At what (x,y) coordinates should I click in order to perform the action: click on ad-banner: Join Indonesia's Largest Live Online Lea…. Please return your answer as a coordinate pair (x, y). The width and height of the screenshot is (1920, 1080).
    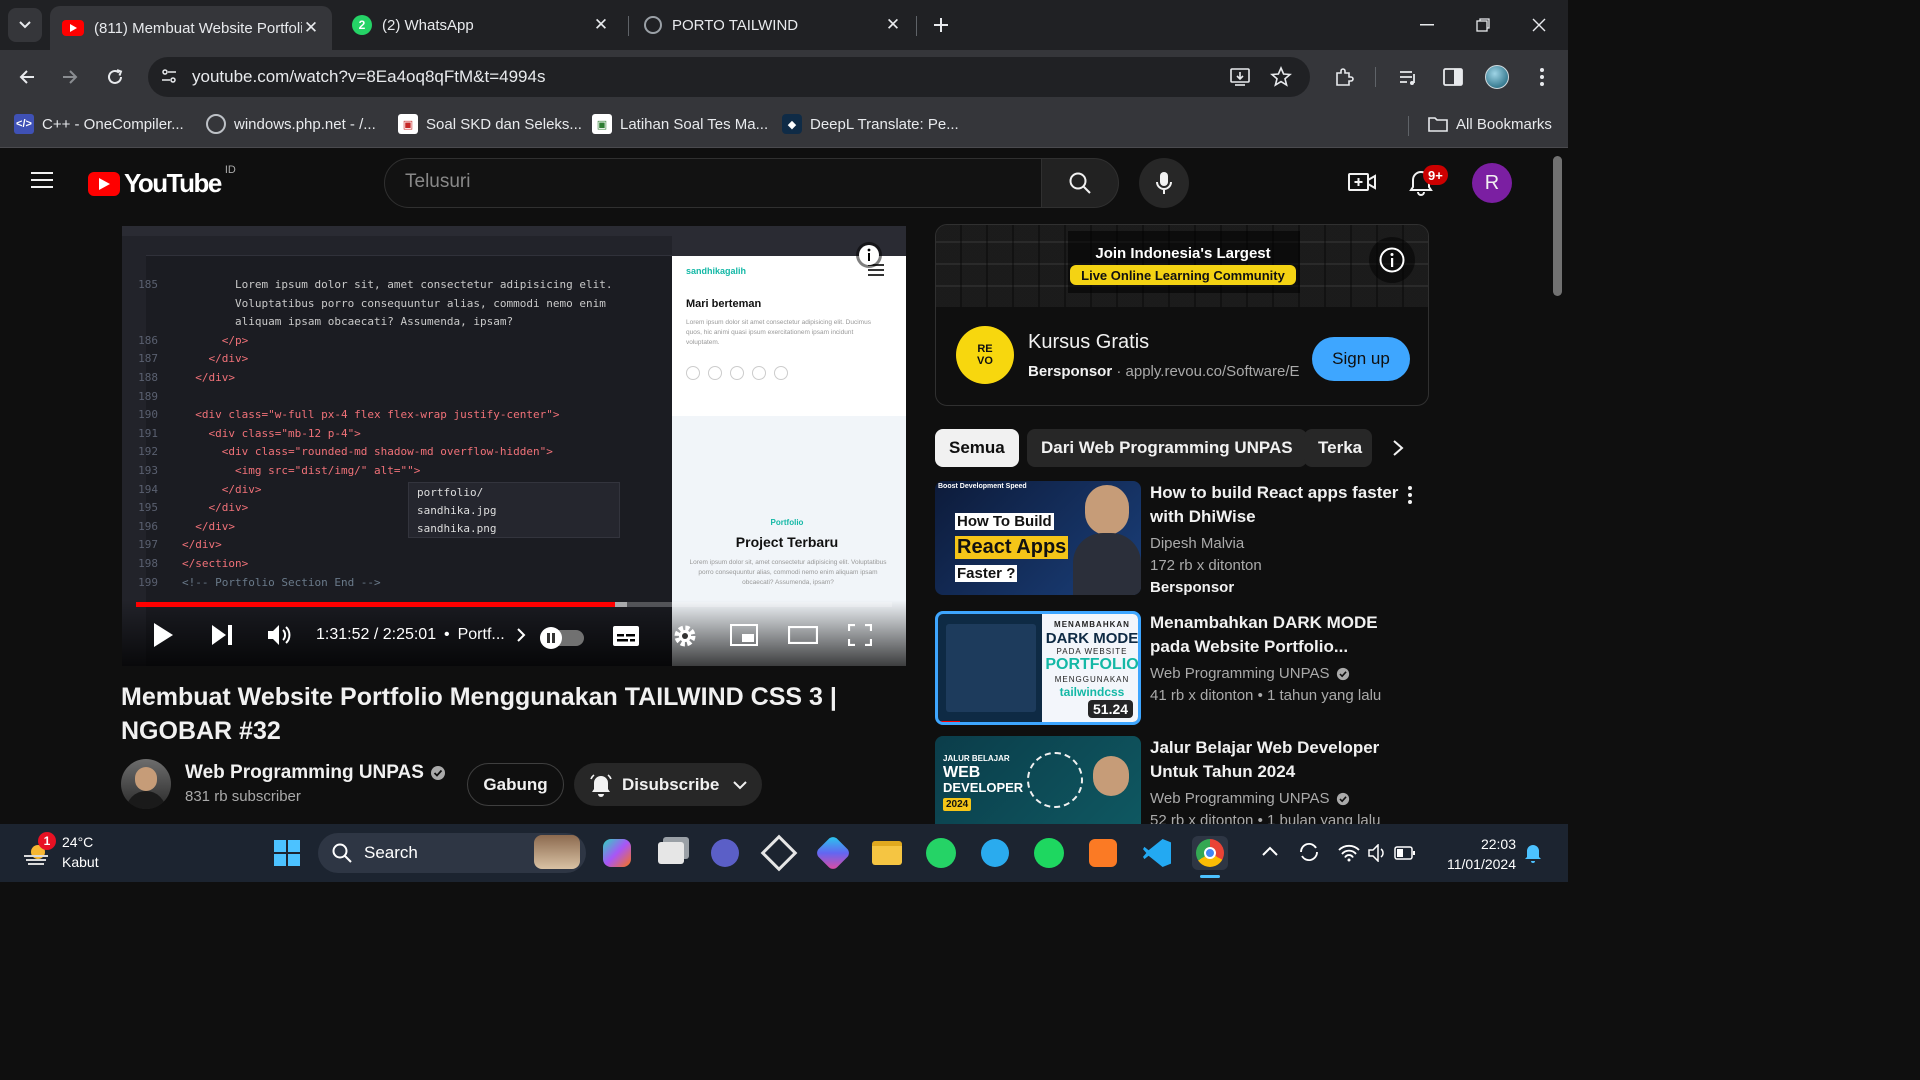
    Looking at the image, I should click on (1182, 266).